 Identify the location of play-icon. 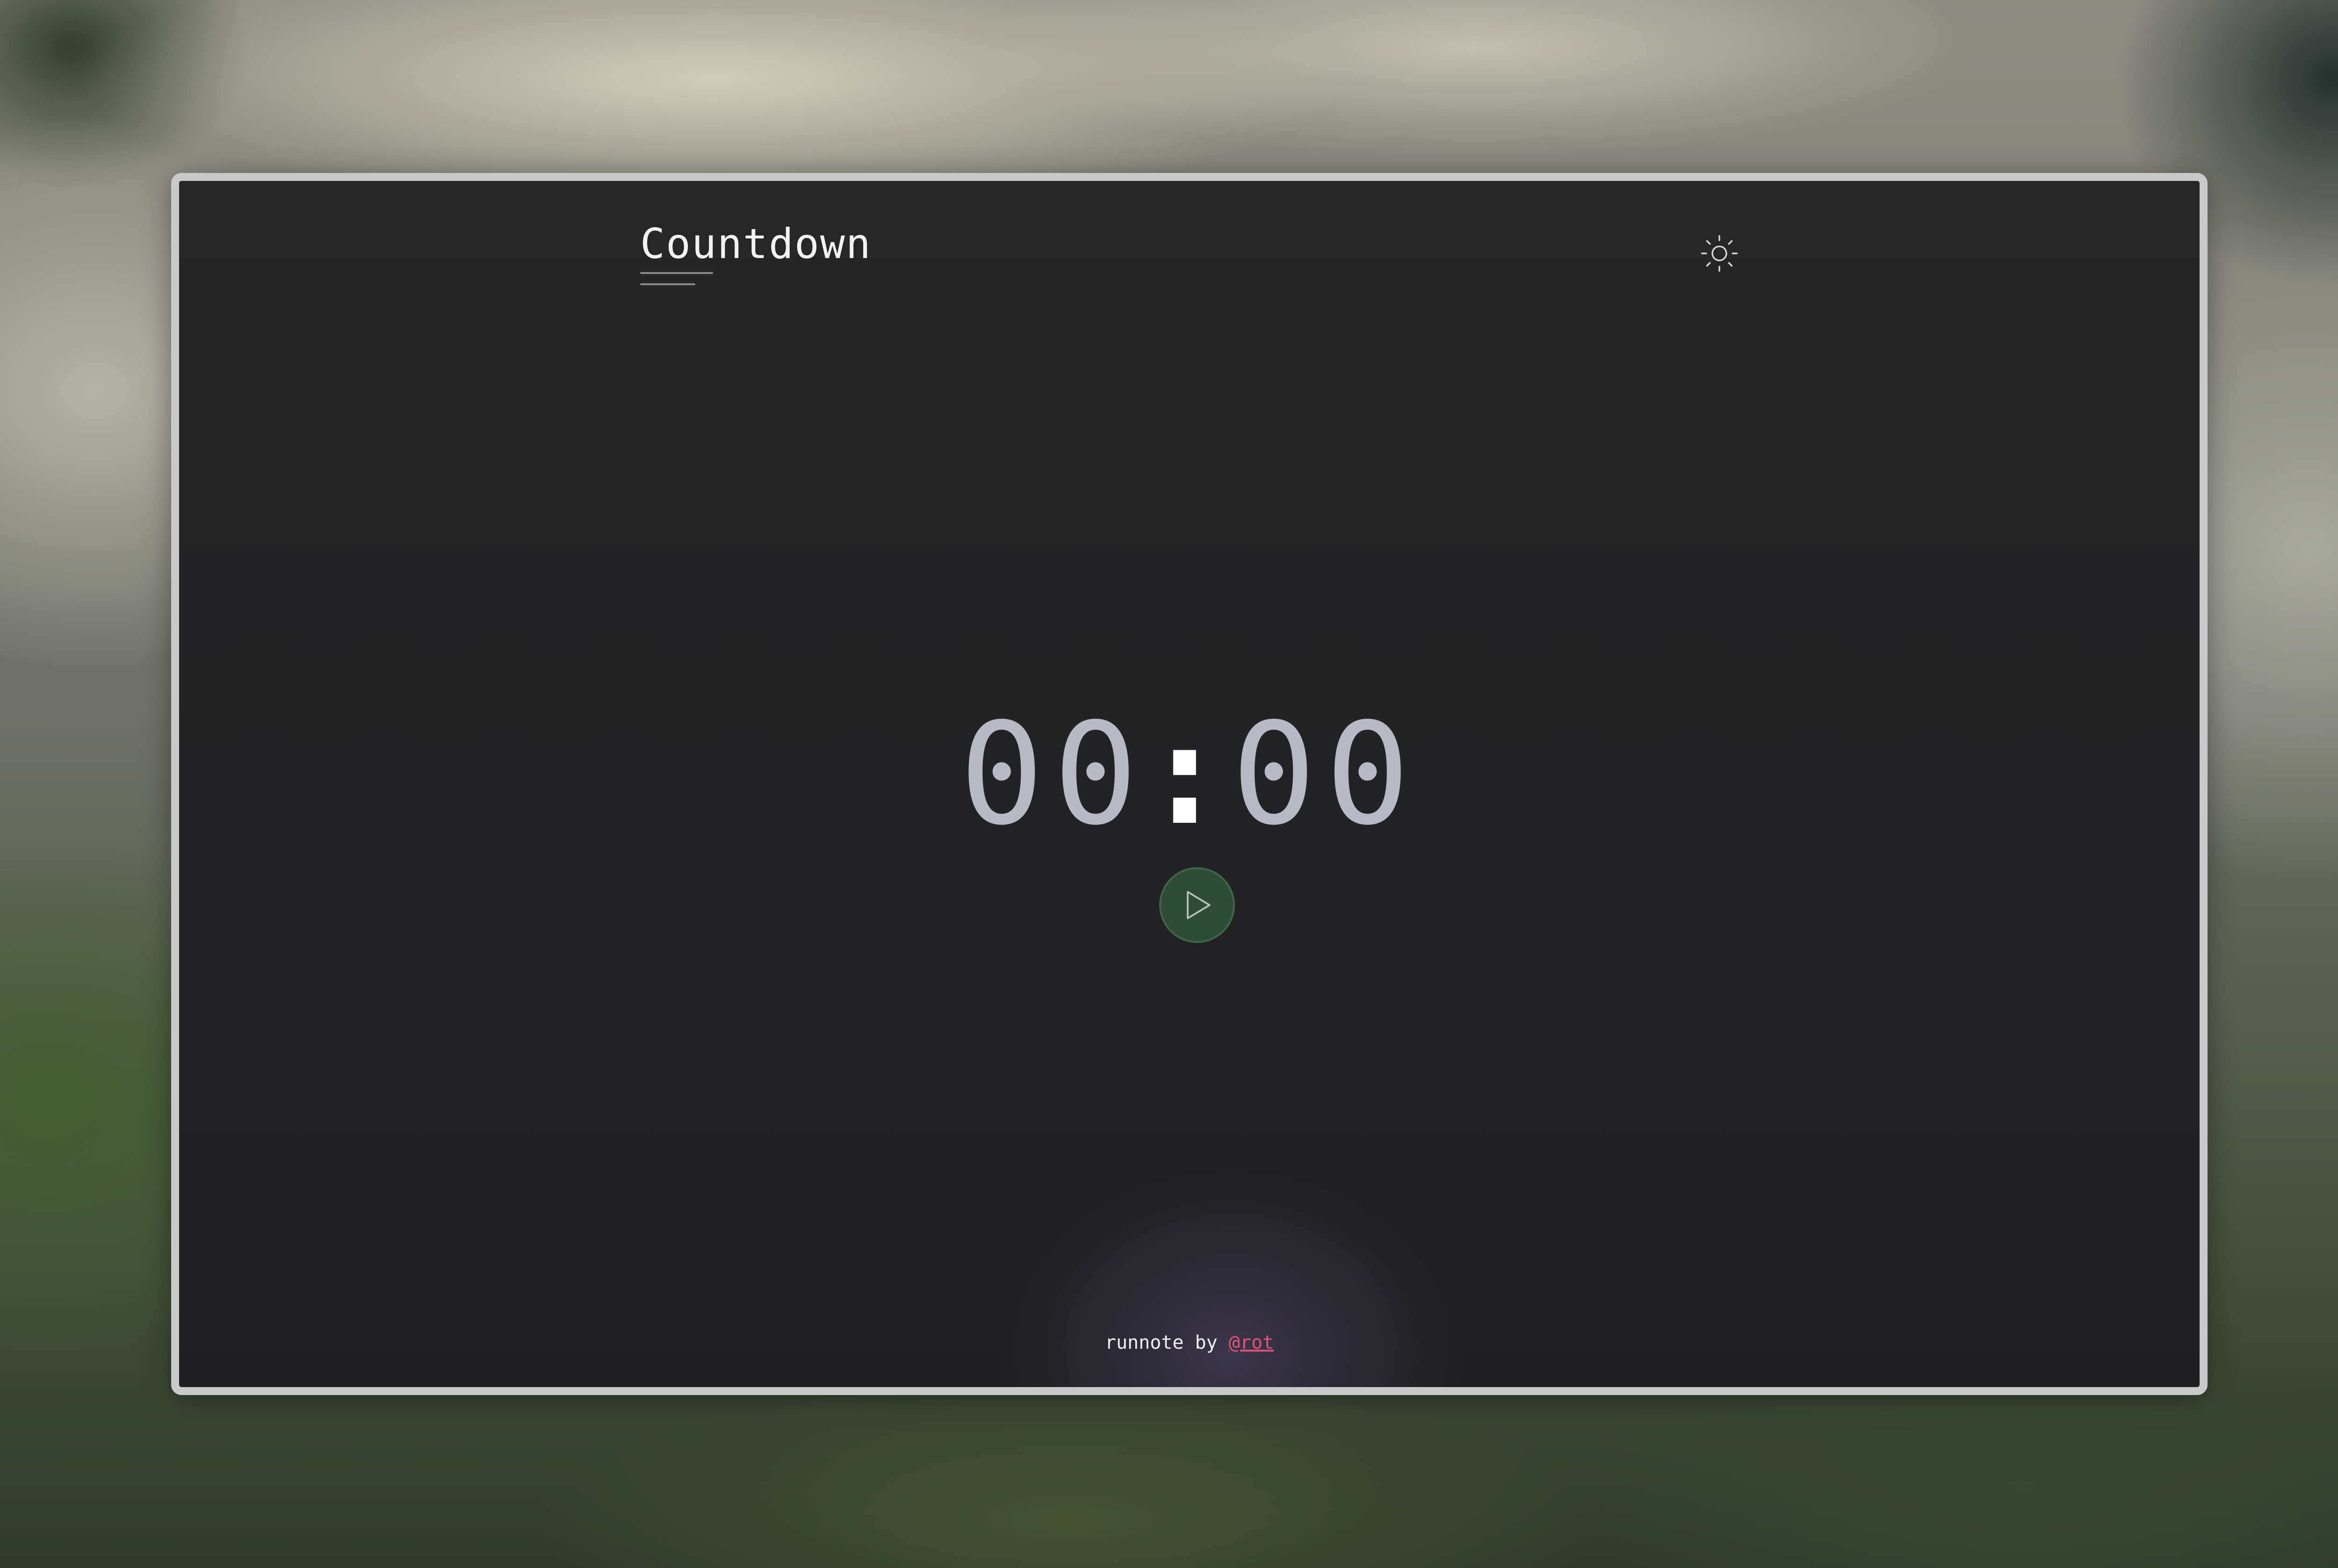
(1199, 905).